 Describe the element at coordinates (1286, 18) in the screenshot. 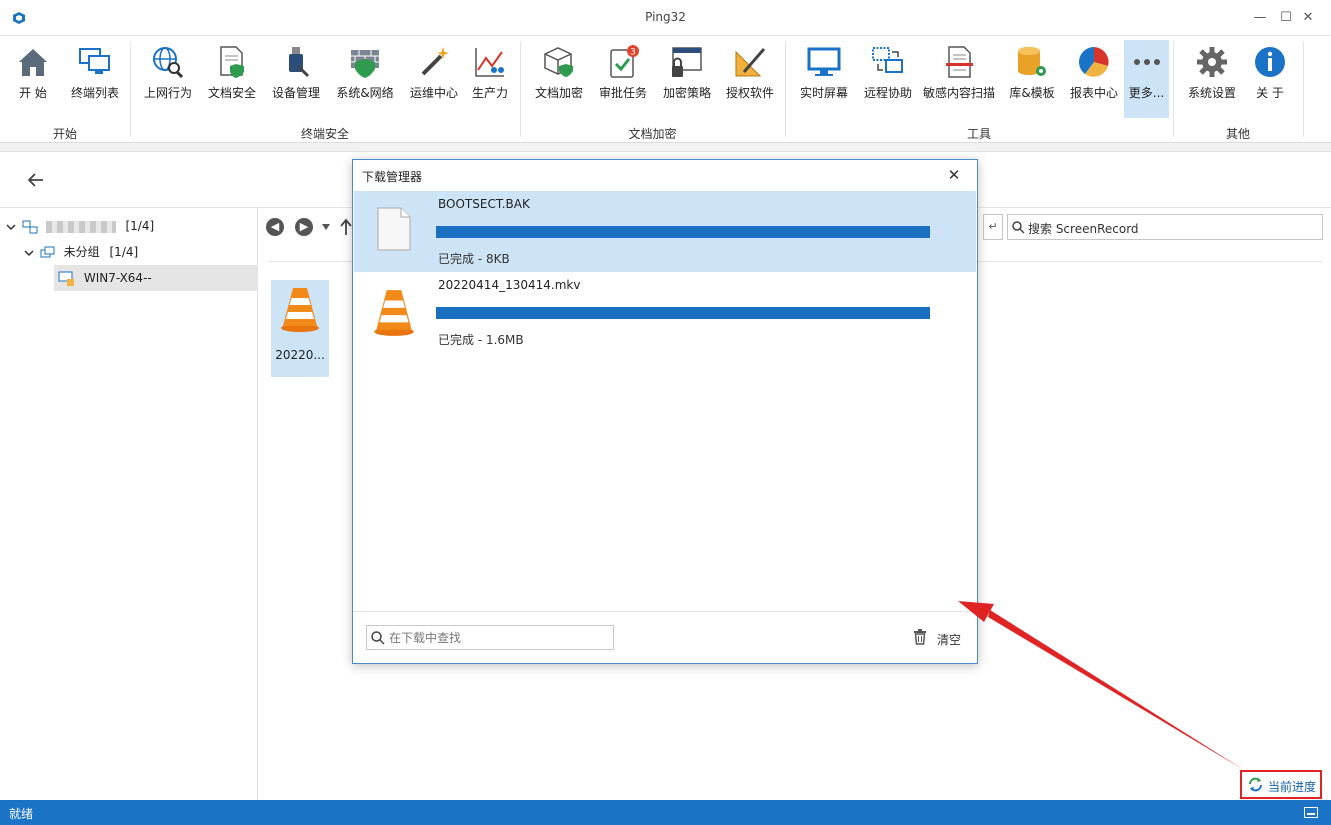

I see `maximize-button: ☐` at that location.